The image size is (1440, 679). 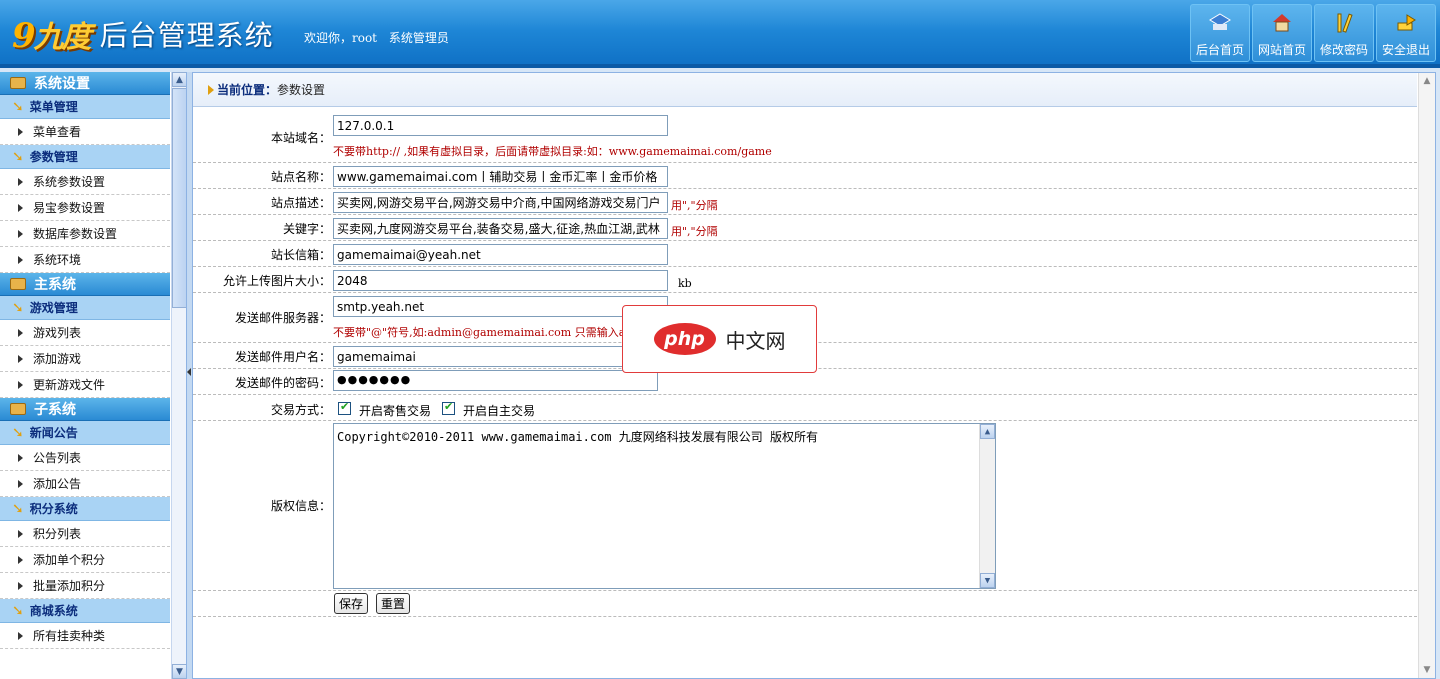 I want to click on breadcrumb-label: 当前位置：, so click(x=247, y=89).